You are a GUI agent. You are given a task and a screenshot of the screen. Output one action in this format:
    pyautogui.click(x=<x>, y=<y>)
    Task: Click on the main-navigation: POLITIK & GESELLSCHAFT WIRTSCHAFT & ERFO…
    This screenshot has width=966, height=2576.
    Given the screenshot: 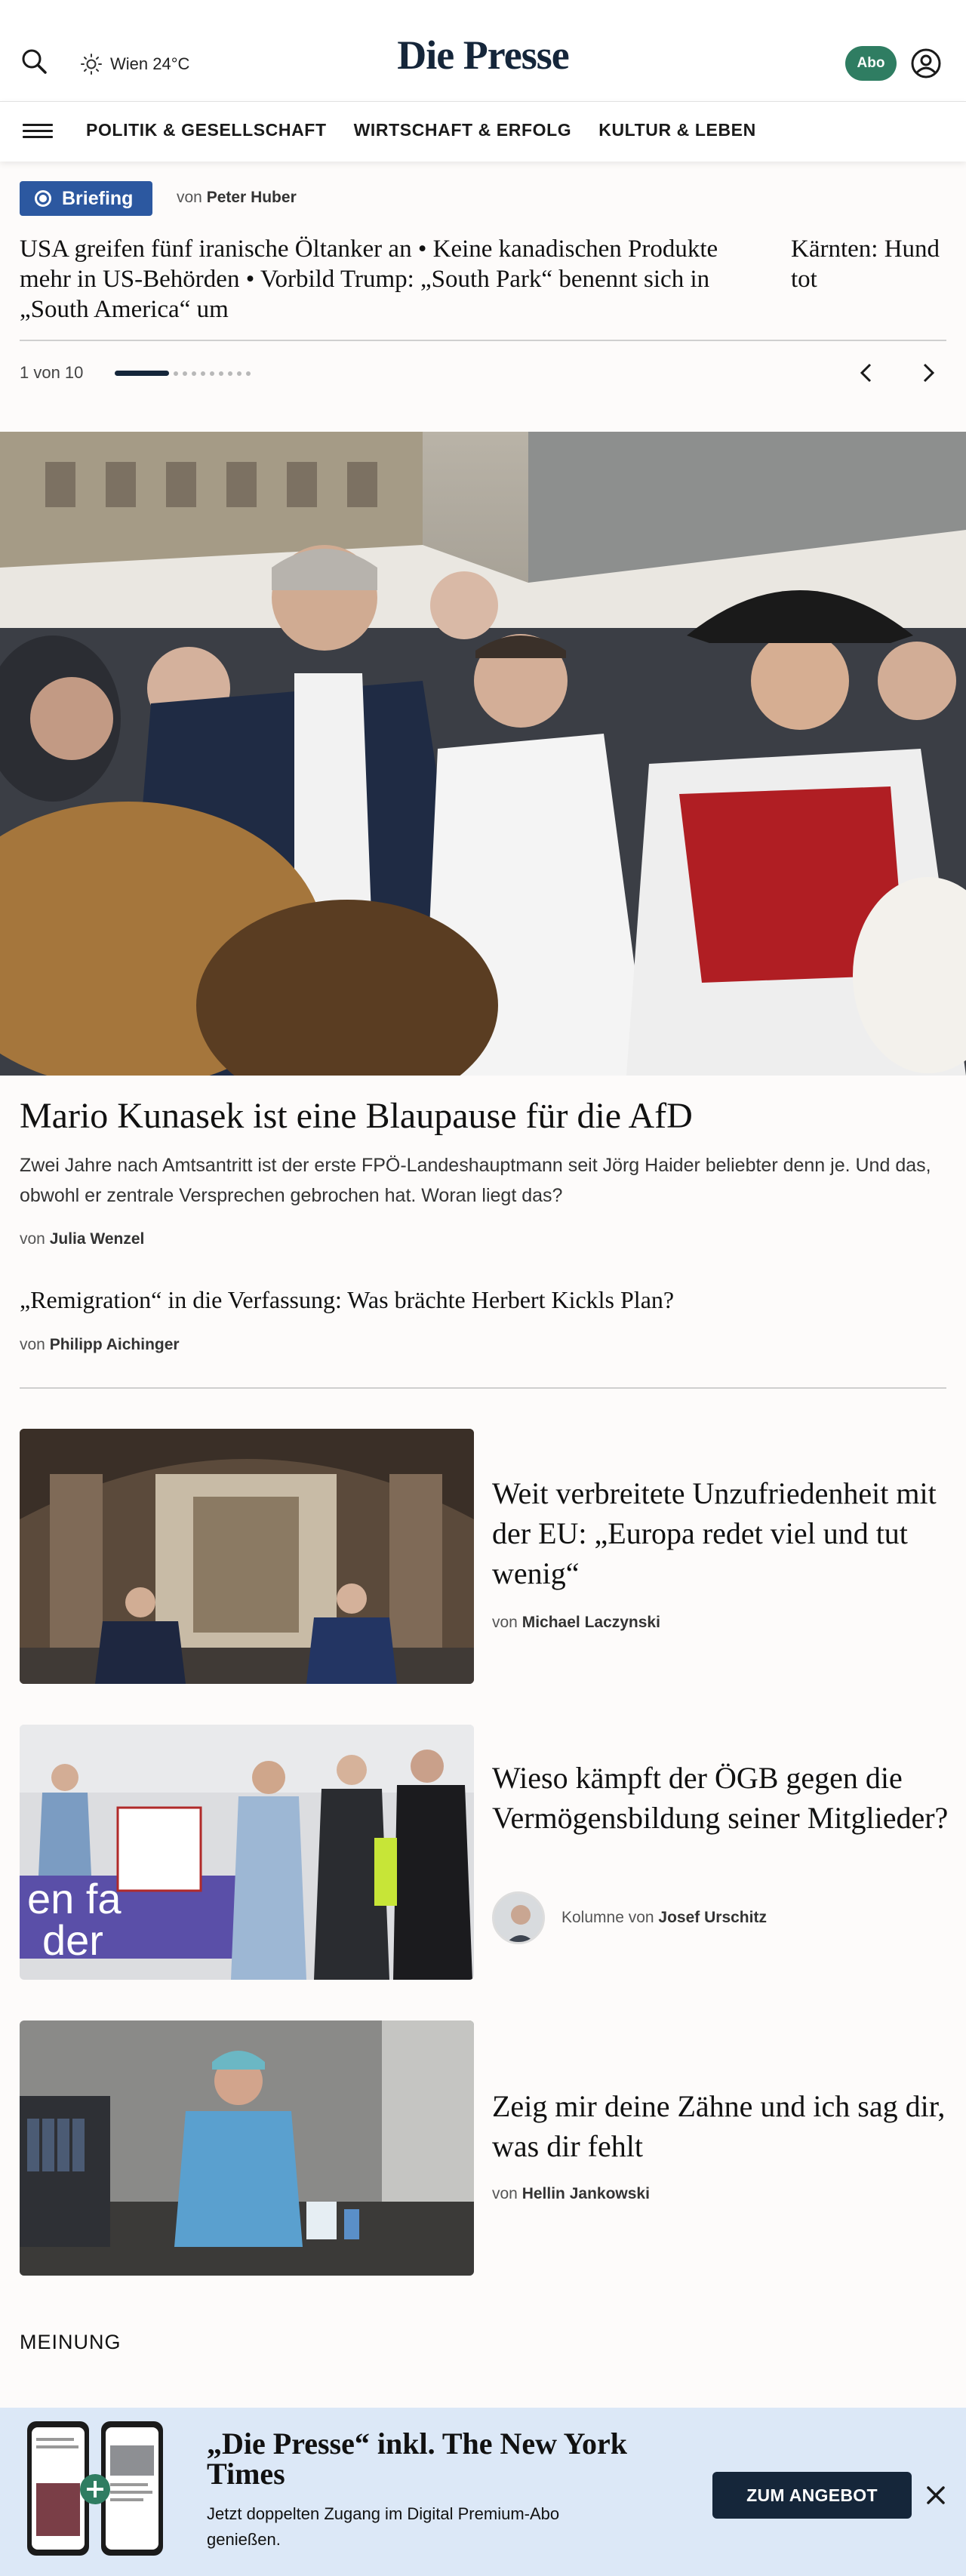 What is the action you would take?
    pyautogui.click(x=483, y=131)
    